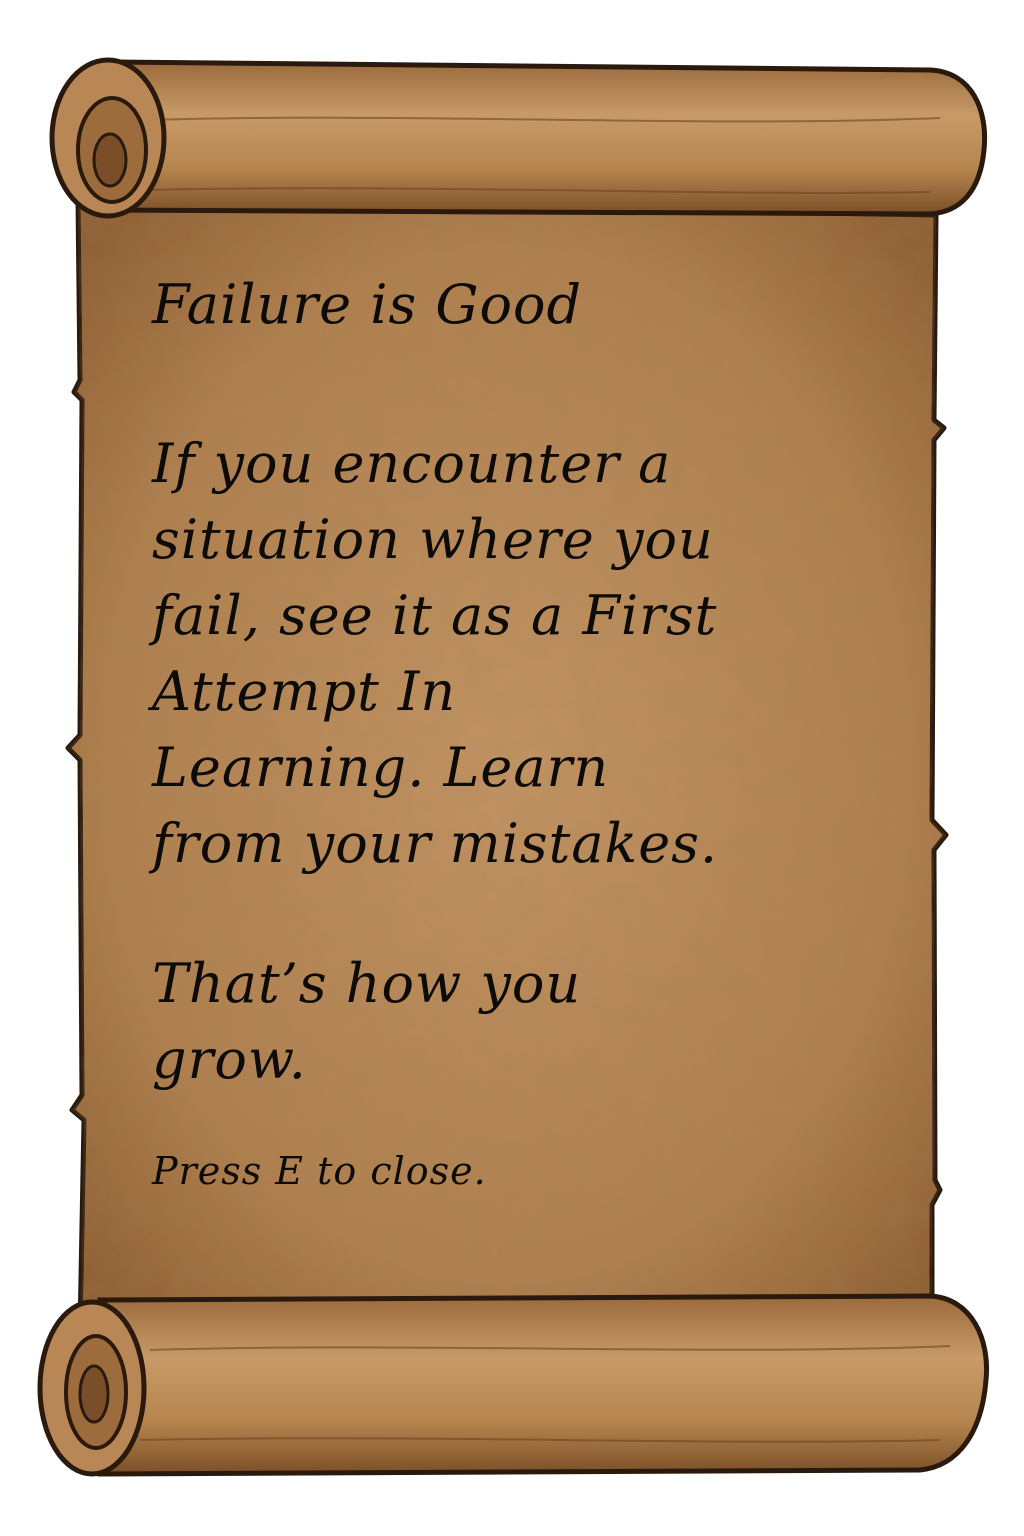 This screenshot has width=1024, height=1536. What do you see at coordinates (367, 983) in the screenshot?
I see `closing-line: That’s how you` at bounding box center [367, 983].